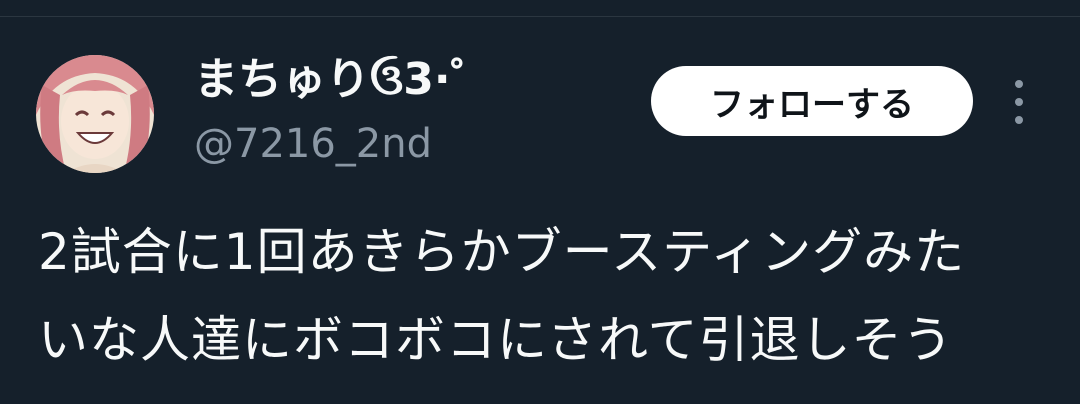  What do you see at coordinates (540, 16) in the screenshot?
I see `top-divider` at bounding box center [540, 16].